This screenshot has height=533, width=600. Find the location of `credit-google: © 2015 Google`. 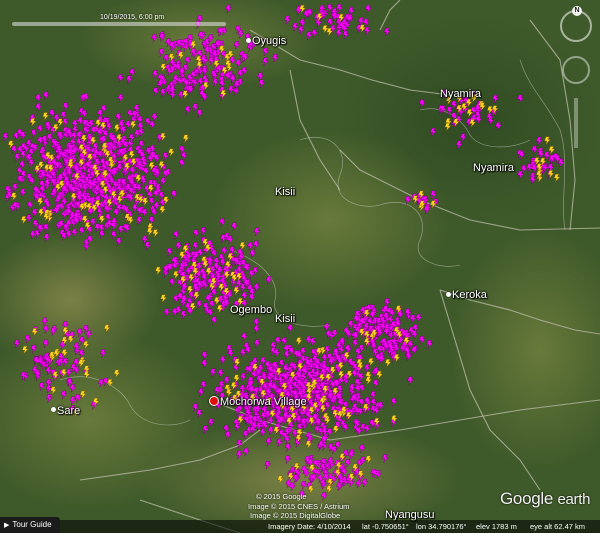

credit-google: © 2015 Google is located at coordinates (281, 496).